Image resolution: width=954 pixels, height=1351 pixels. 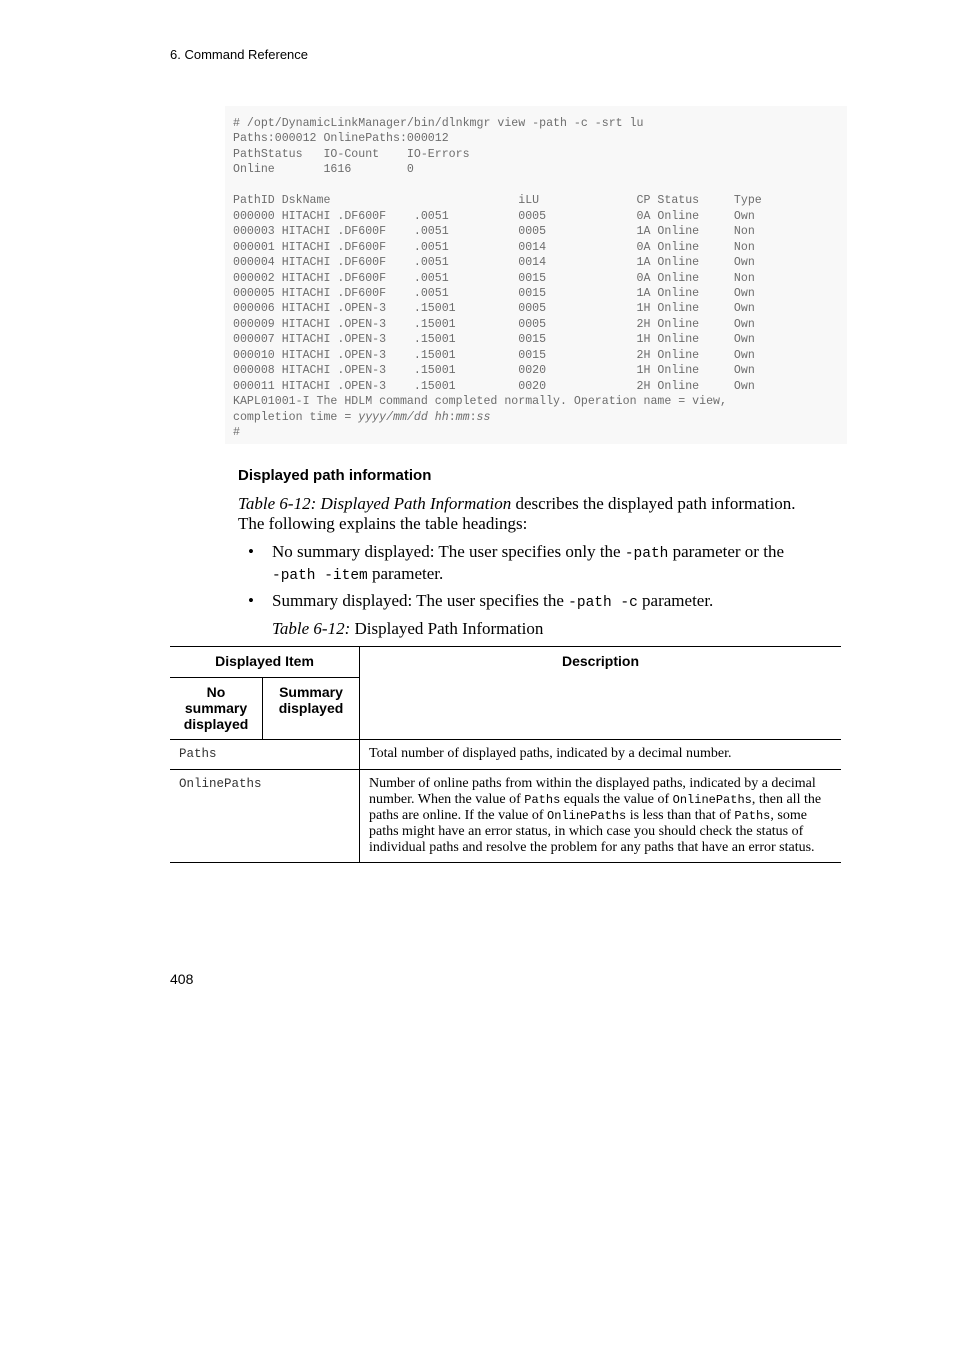 I want to click on table-header-row: Displayed Item Description, so click(x=505, y=693).